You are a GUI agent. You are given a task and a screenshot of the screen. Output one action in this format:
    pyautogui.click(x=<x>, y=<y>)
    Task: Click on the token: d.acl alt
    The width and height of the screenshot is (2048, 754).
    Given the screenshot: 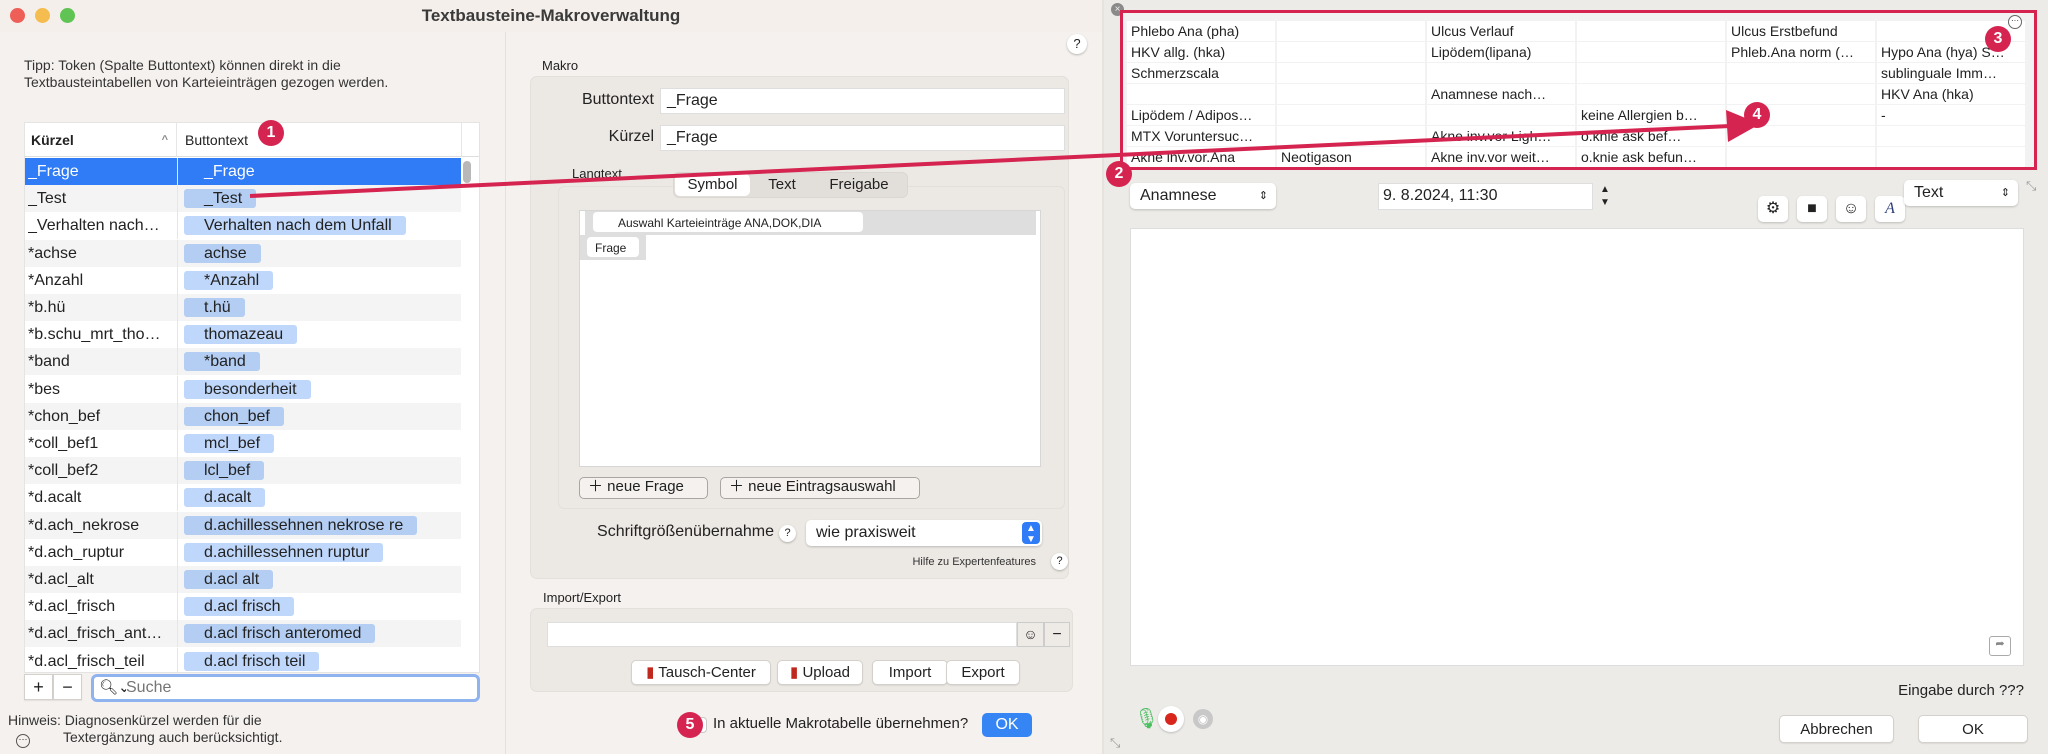 What is the action you would take?
    pyautogui.click(x=229, y=579)
    